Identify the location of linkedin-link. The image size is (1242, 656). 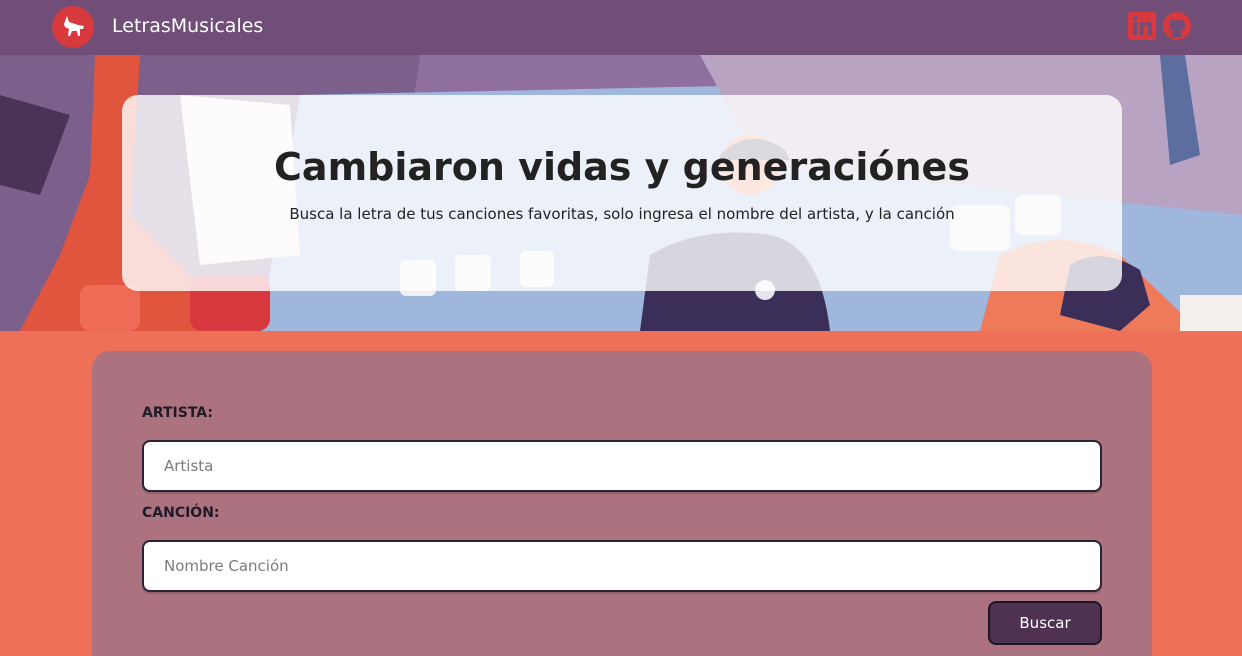
(1142, 26).